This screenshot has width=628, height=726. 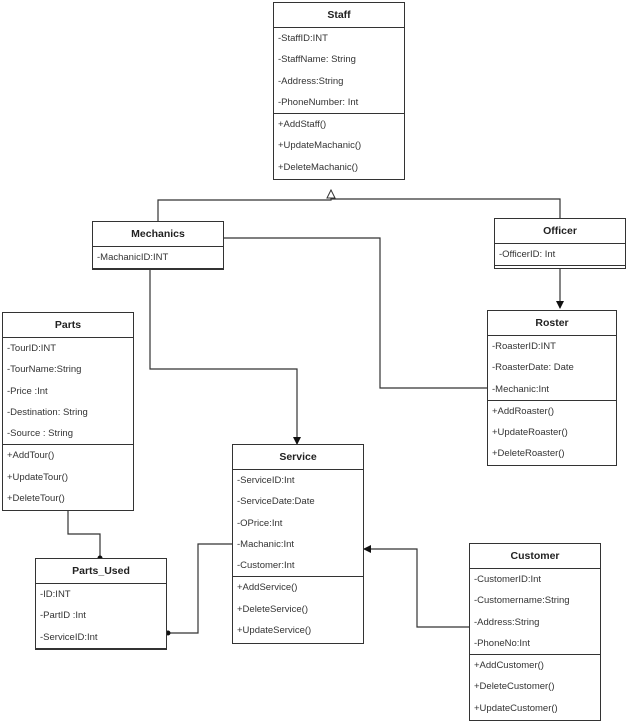 What do you see at coordinates (552, 323) in the screenshot?
I see `class-name: Roster` at bounding box center [552, 323].